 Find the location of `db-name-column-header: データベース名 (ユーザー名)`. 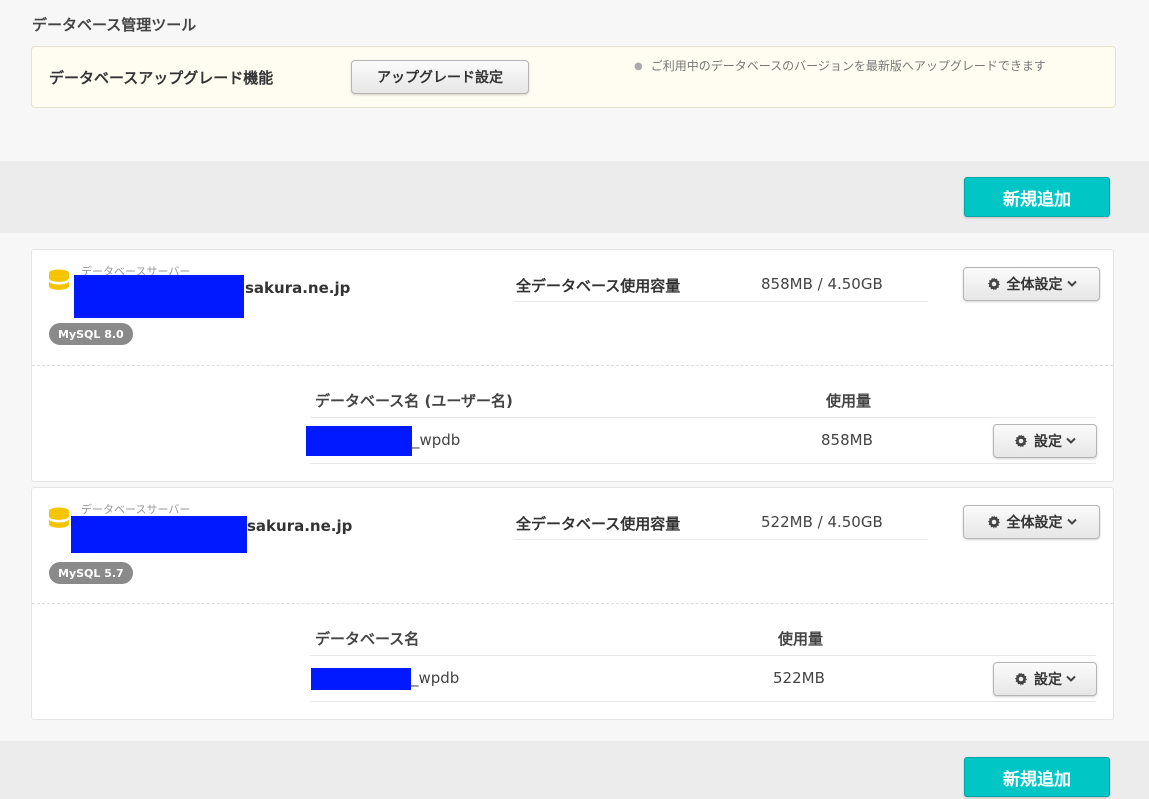

db-name-column-header: データベース名 (ユーザー名) is located at coordinates (414, 401).